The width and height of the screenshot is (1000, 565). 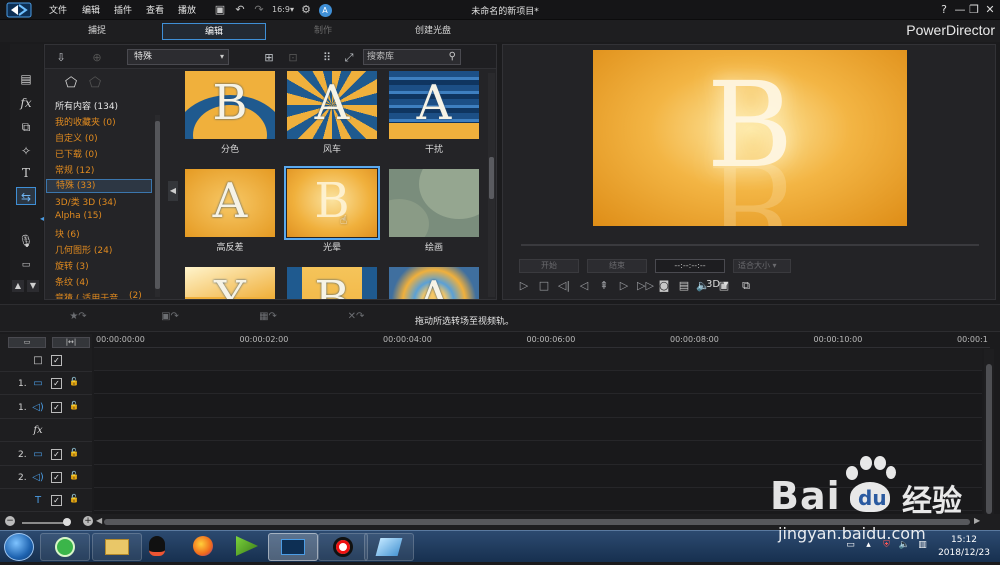 What do you see at coordinates (72, 281) in the screenshot?
I see `category-item: 条纹 (4)` at bounding box center [72, 281].